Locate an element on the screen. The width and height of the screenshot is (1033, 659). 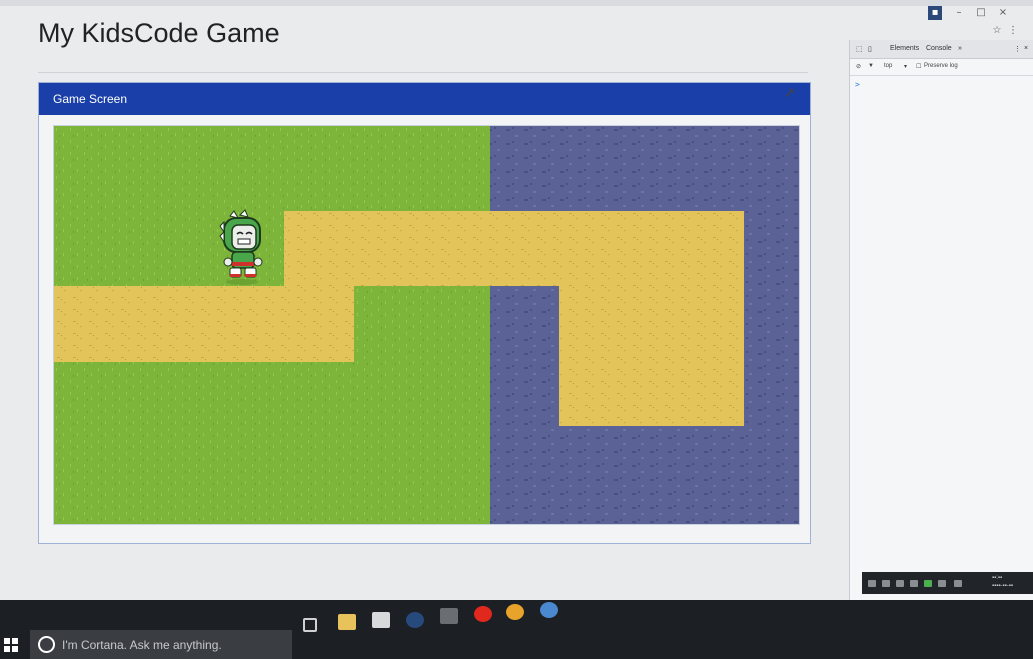
minimize-icon: – is located at coordinates (959, 13).